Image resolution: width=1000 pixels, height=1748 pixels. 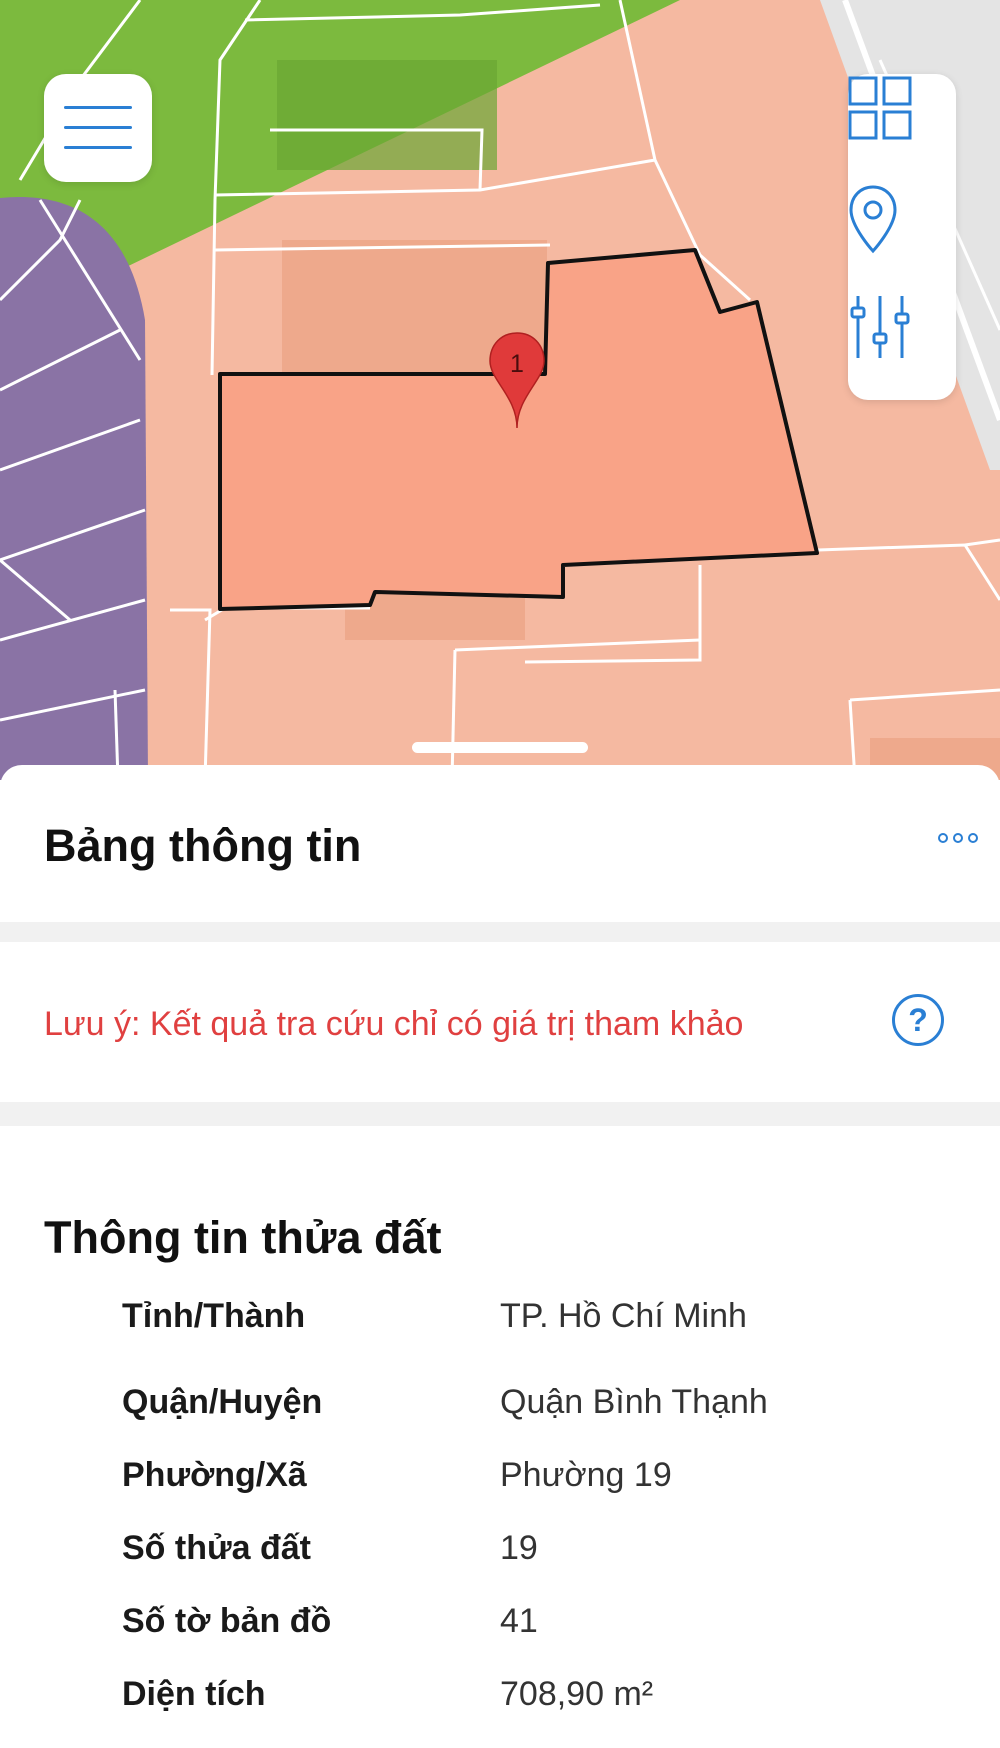 I want to click on layers-button, so click(x=902, y=126).